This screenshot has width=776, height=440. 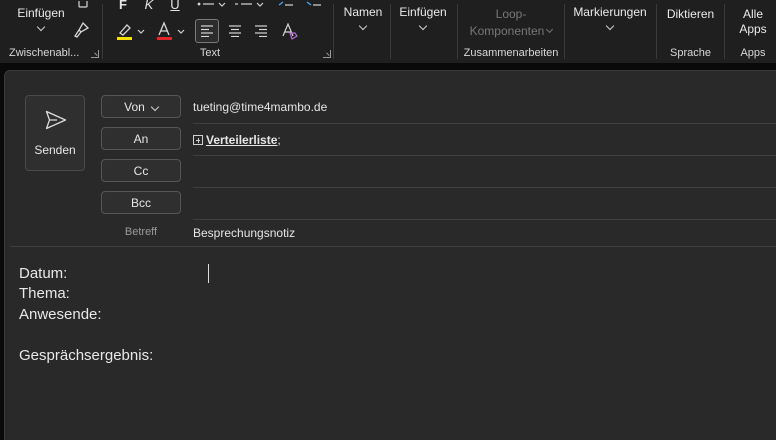 What do you see at coordinates (327, 54) in the screenshot?
I see `text-dialog-launcher-icon` at bounding box center [327, 54].